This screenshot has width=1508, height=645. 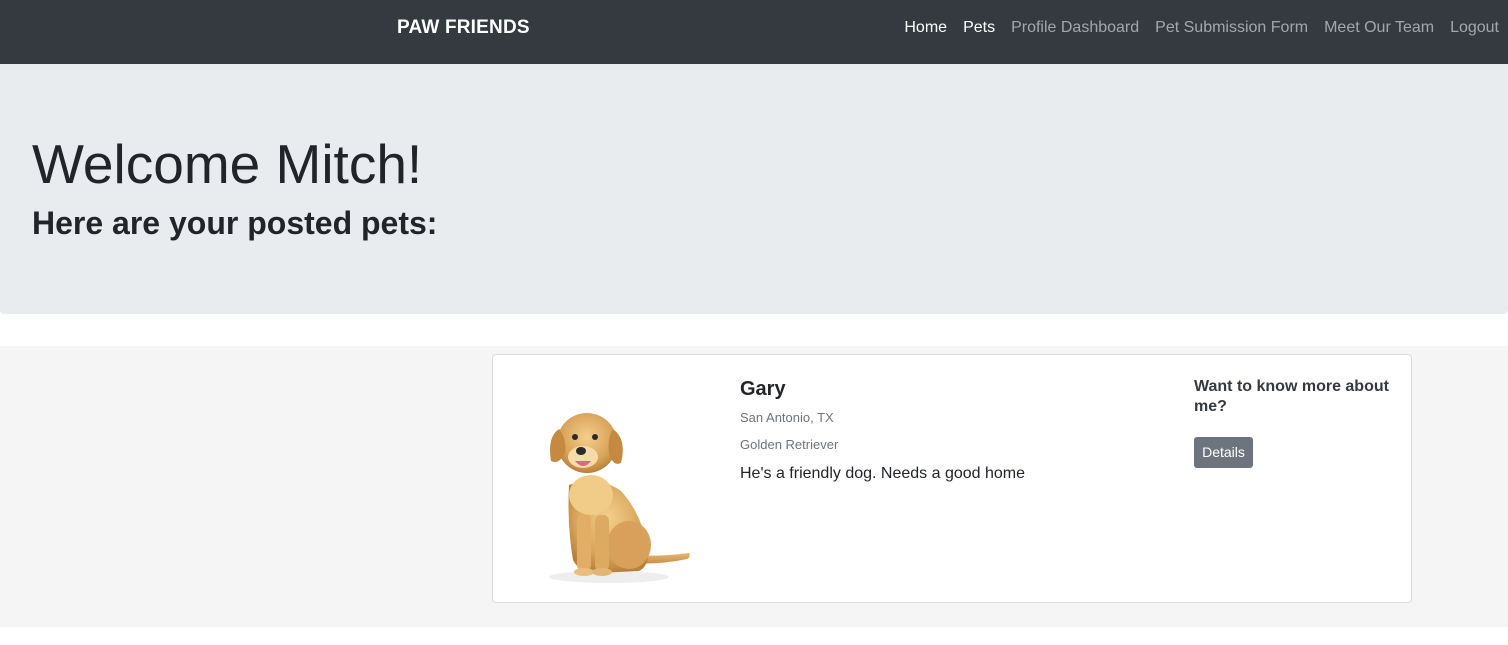 I want to click on nav-link-profile-dashboard: Profile Dashboard, so click(x=1075, y=28).